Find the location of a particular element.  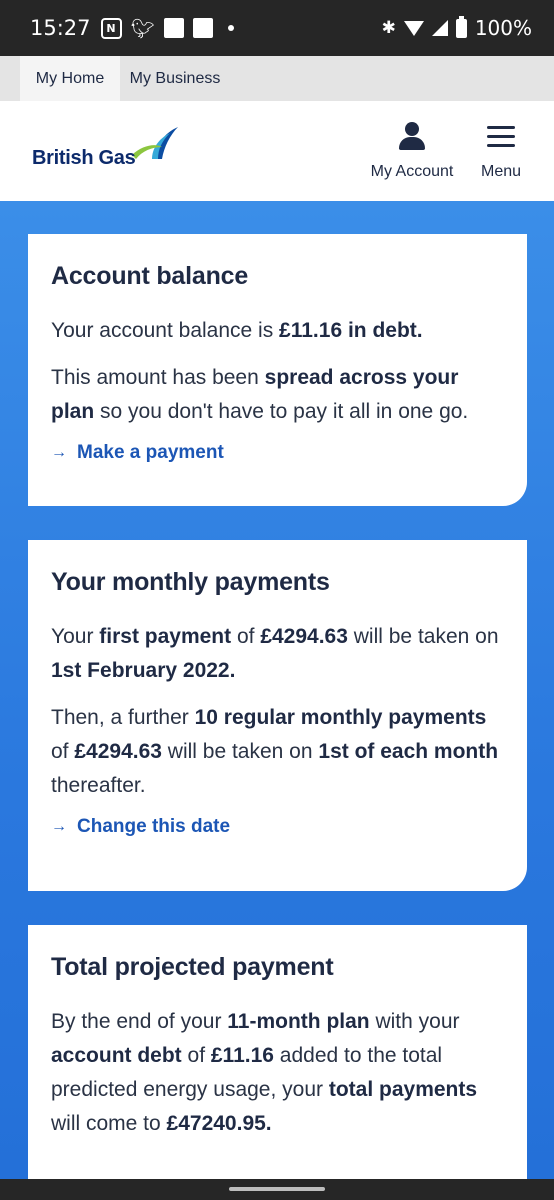

site-header: British Gas My Account Menu is located at coordinates (277, 151).